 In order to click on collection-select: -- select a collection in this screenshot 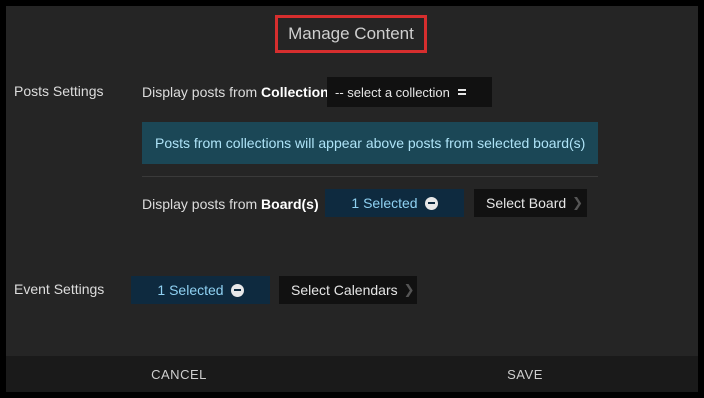, I will do `click(409, 92)`.